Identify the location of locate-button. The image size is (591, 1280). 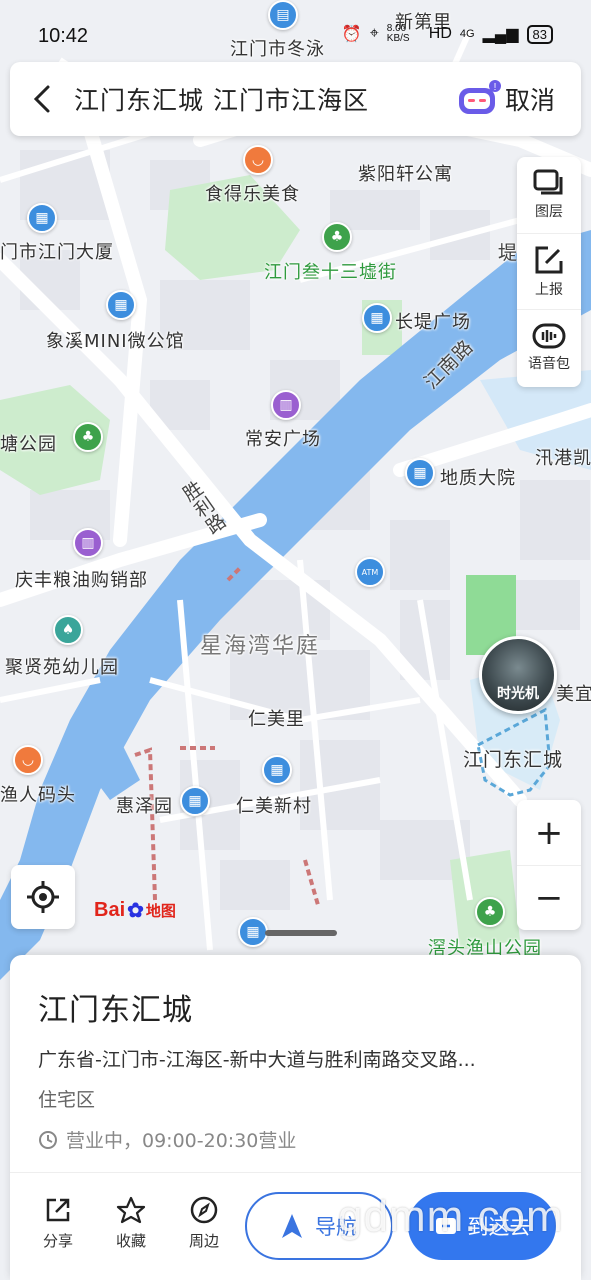
(43, 897).